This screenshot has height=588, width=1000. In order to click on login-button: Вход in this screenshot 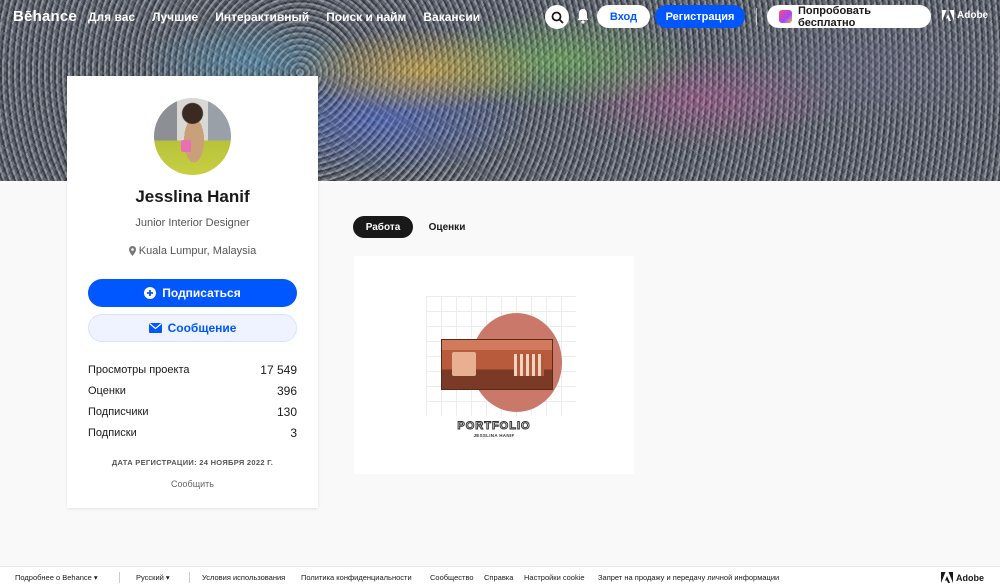, I will do `click(623, 16)`.